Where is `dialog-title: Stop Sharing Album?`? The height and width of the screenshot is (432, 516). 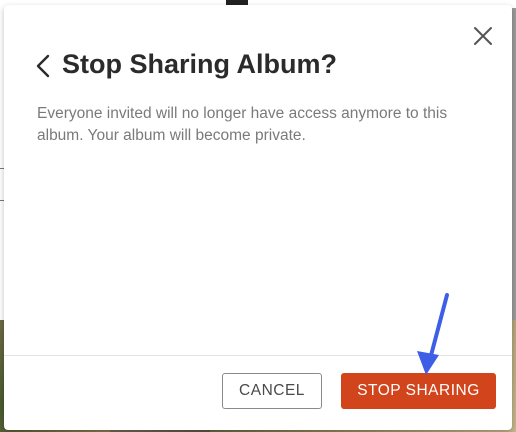
dialog-title: Stop Sharing Album? is located at coordinates (199, 64).